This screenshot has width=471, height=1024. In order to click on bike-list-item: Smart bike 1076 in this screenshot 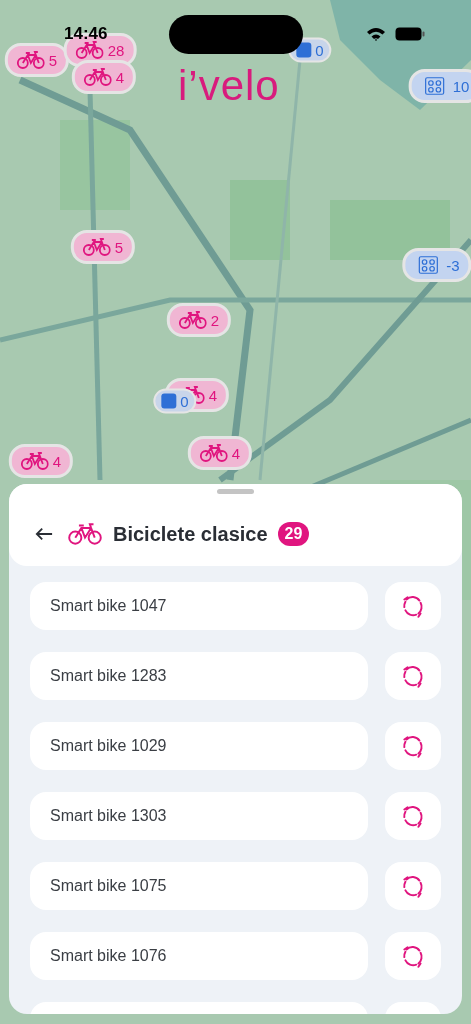, I will do `click(199, 956)`.